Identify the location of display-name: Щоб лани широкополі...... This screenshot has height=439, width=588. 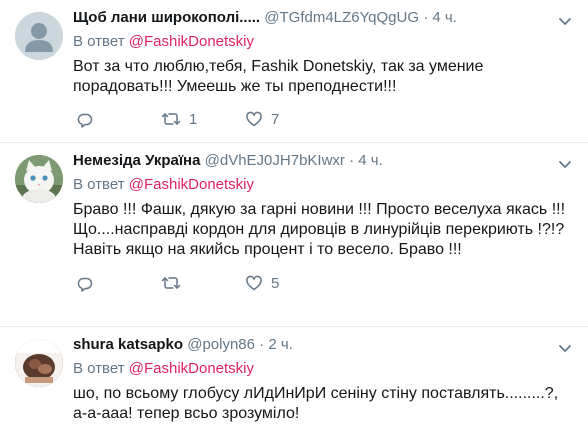
(166, 17).